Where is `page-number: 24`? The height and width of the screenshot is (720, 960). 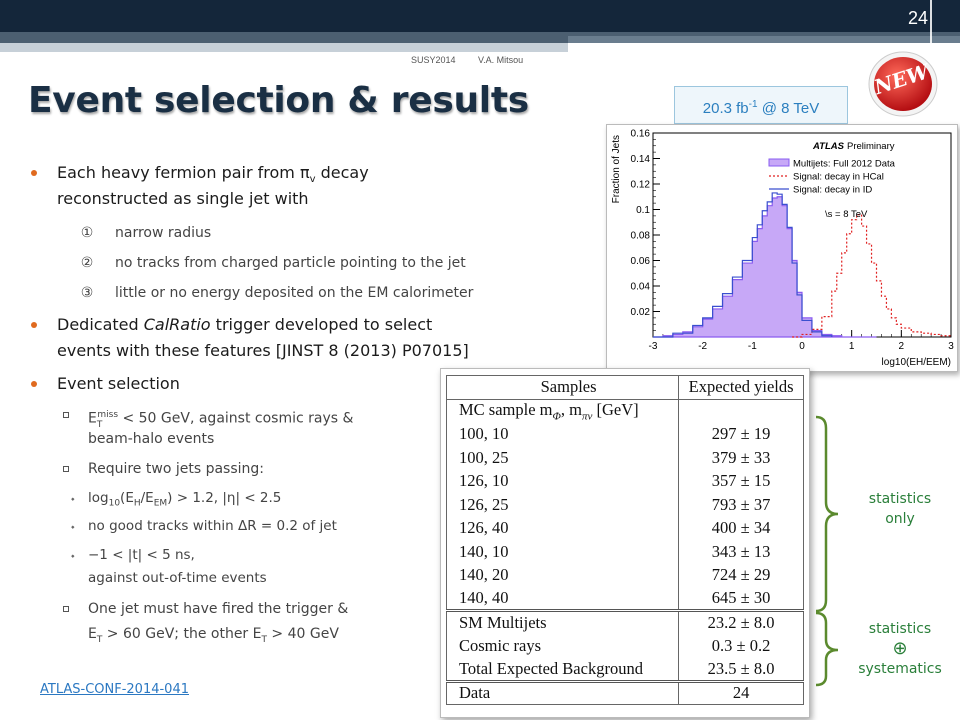
page-number: 24 is located at coordinates (917, 18).